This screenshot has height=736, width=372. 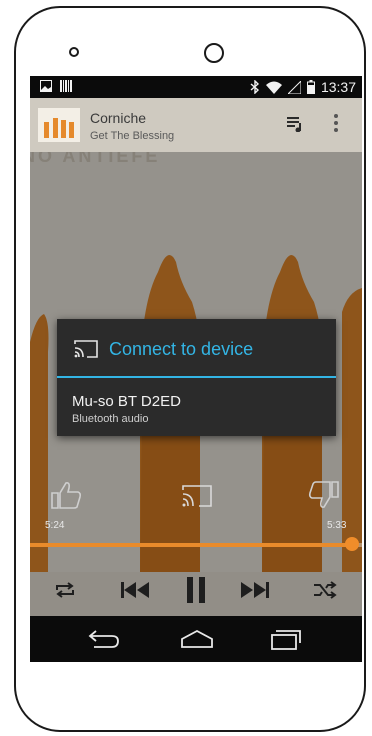 I want to click on status-time: 13:37, so click(x=338, y=87).